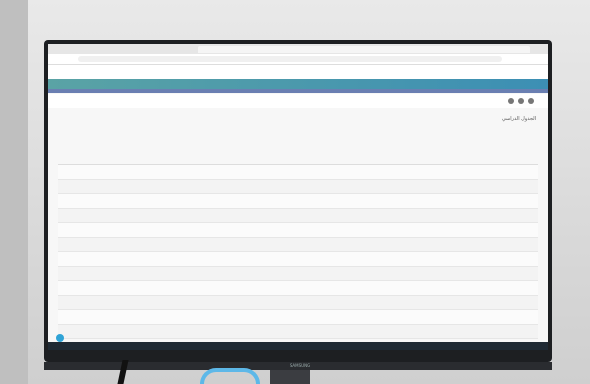  I want to click on site-header, so click(298, 72).